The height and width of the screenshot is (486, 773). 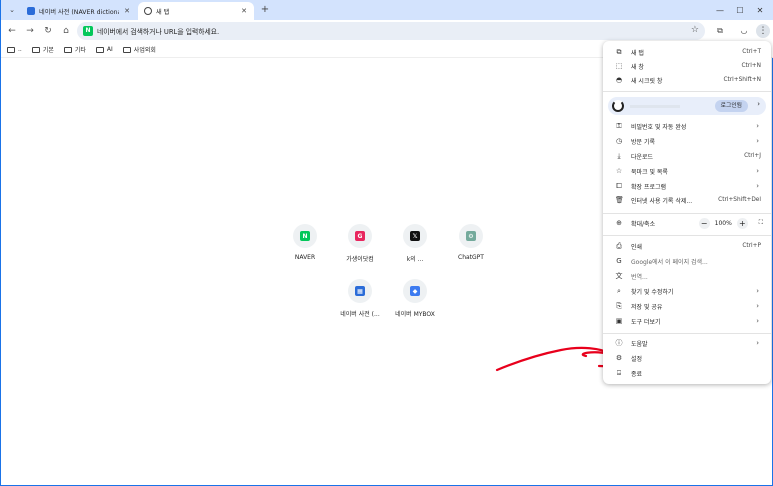 What do you see at coordinates (687, 321) in the screenshot?
I see `menu-more-tools: ▣ 도구 더보기 ›` at bounding box center [687, 321].